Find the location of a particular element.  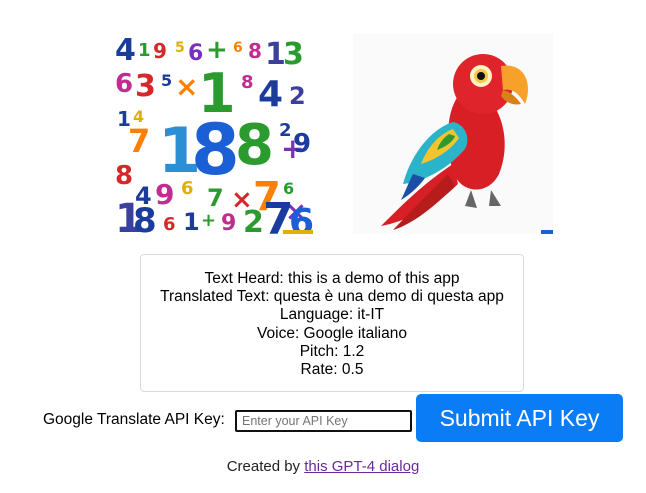

api-key-input is located at coordinates (323, 421).